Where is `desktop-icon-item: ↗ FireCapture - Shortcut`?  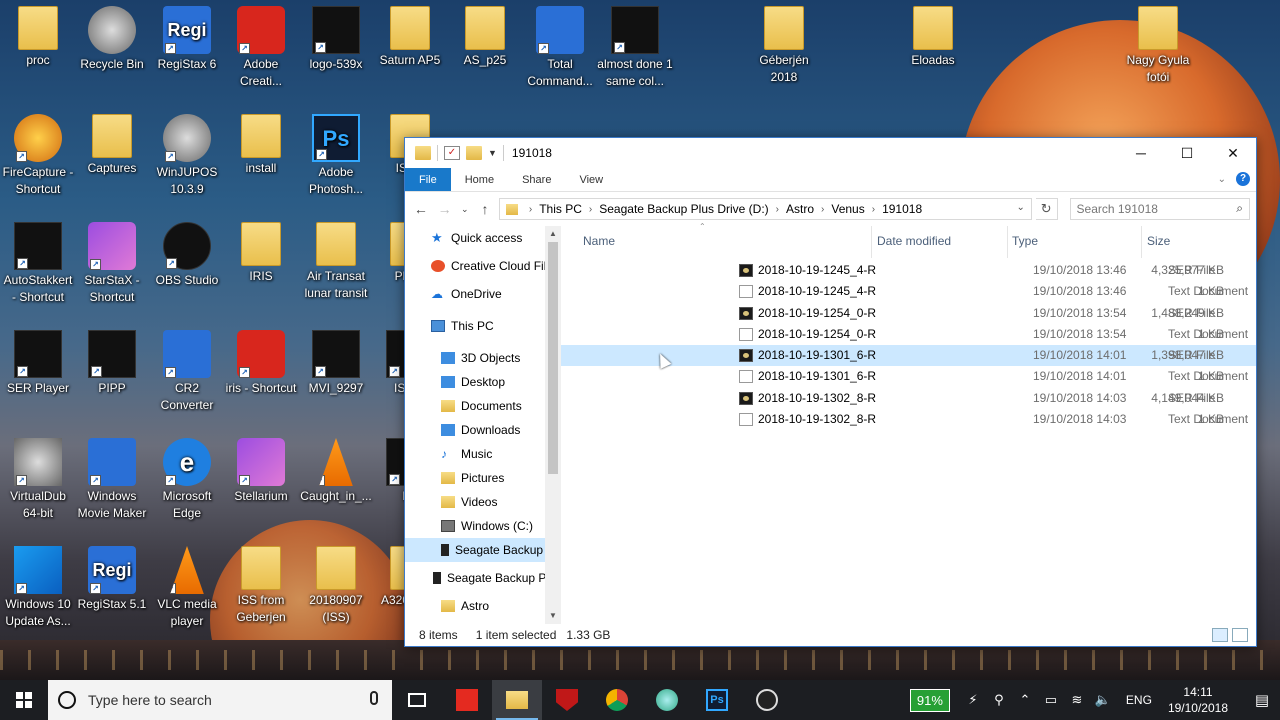 desktop-icon-item: ↗ FireCapture - Shortcut is located at coordinates (38, 156).